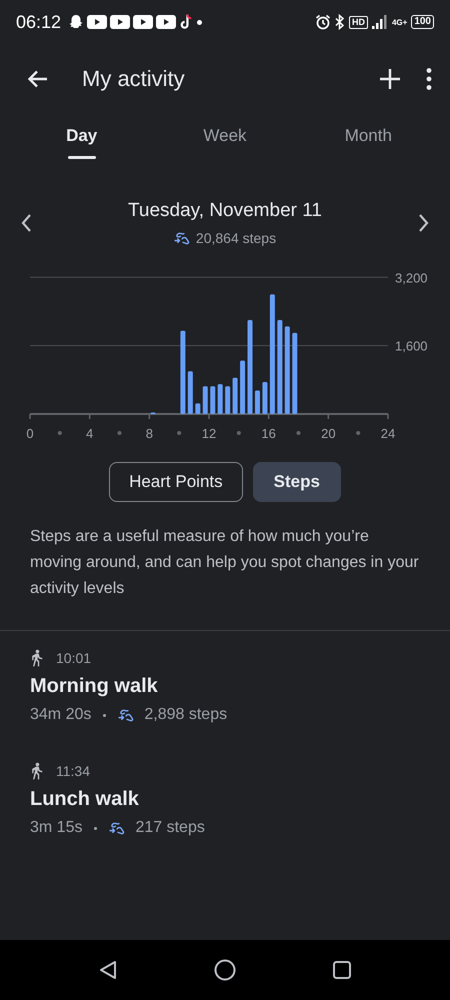  I want to click on x-tick-label: 8, so click(149, 433).